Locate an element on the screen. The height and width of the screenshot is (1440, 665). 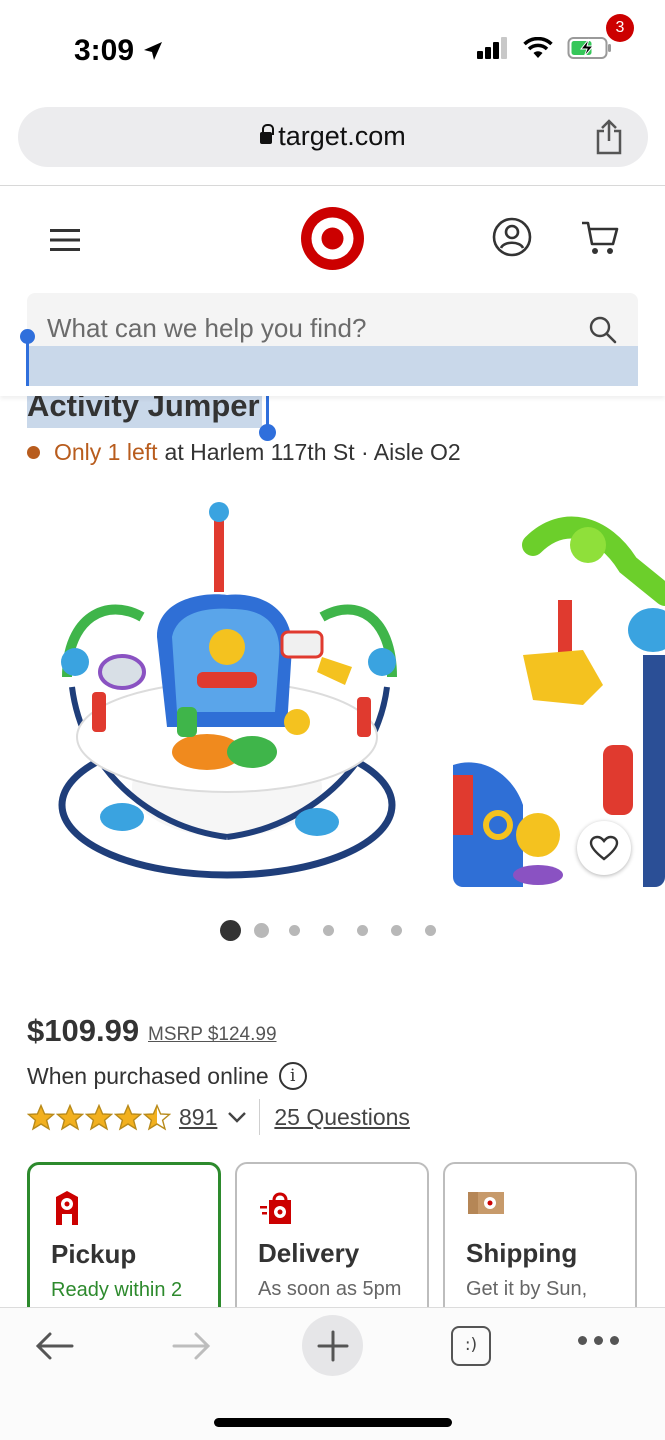
fulfillment-card-pickup: Pickup Ready within 2 is located at coordinates (124, 1242).